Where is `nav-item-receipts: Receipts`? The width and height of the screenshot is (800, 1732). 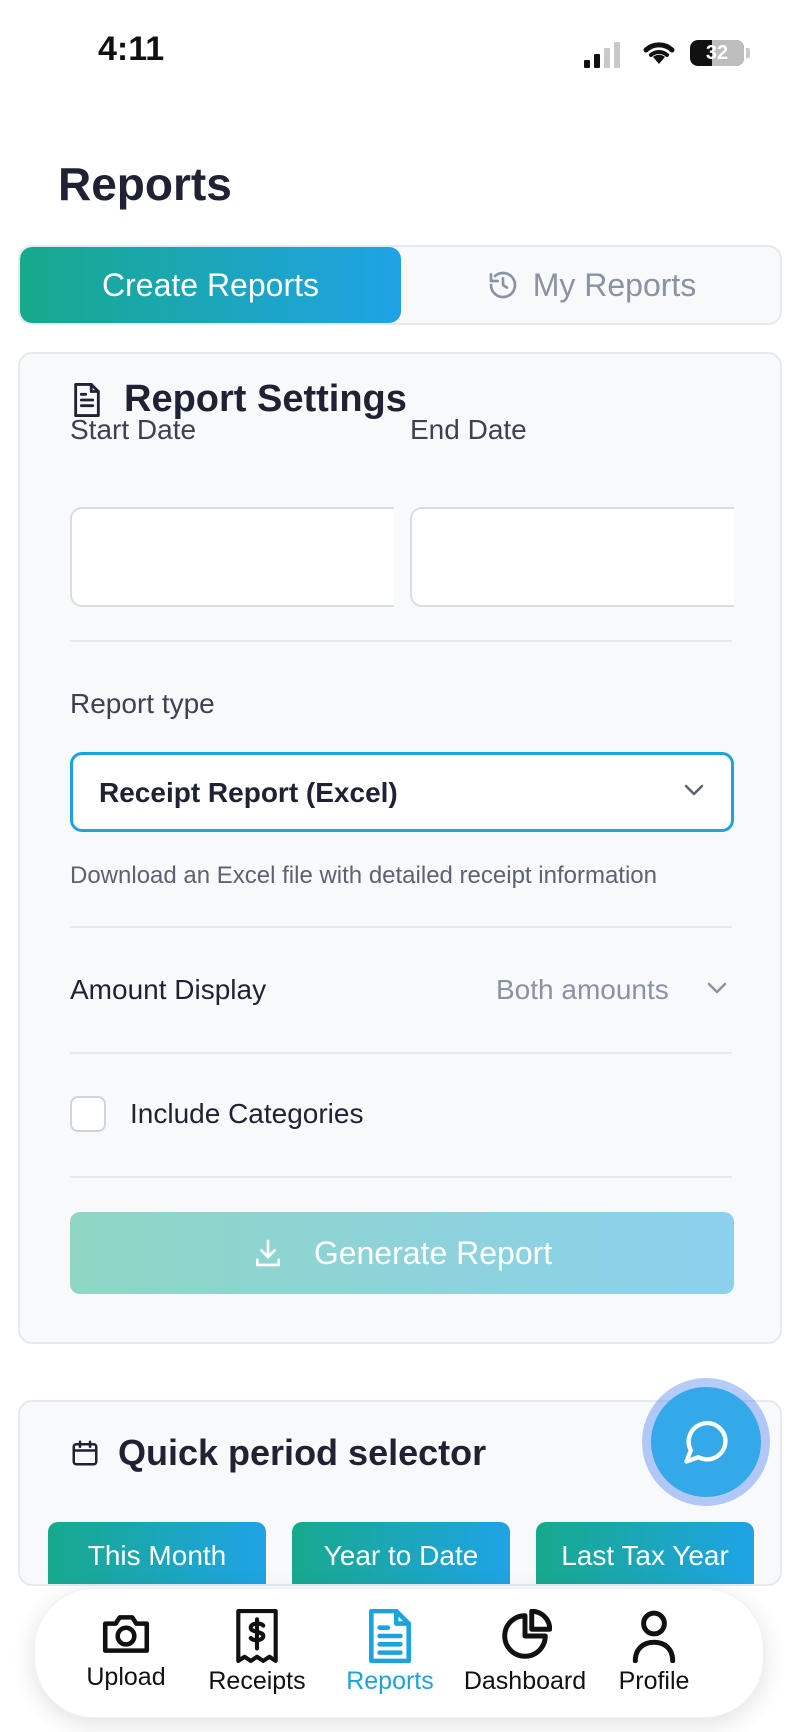 nav-item-receipts: Receipts is located at coordinates (257, 1652).